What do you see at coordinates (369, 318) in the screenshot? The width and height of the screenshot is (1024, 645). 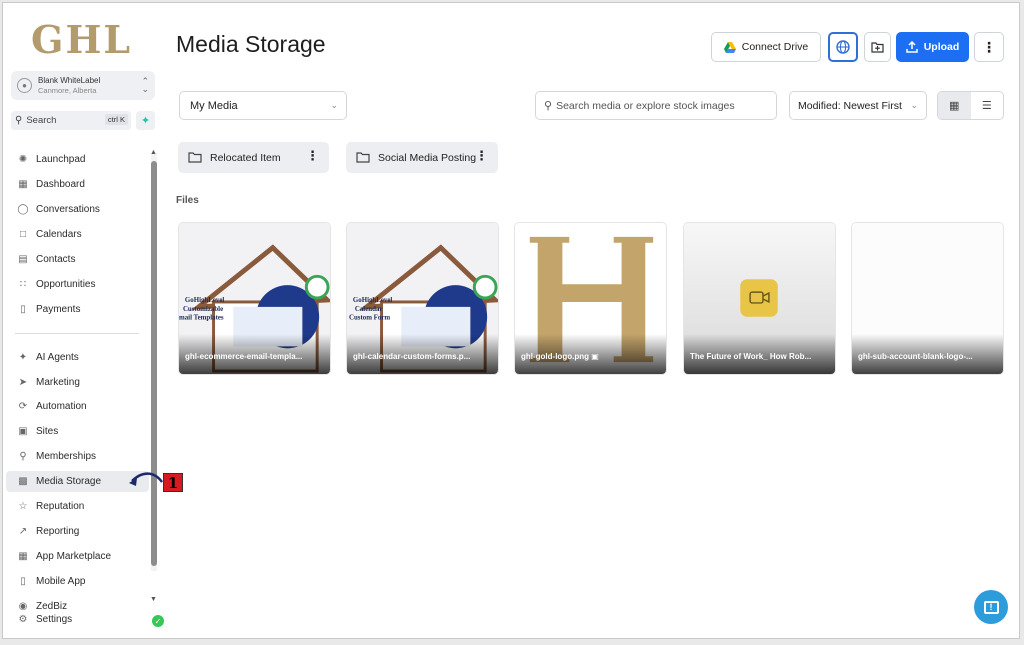 I see `svg-text: Custom Form` at bounding box center [369, 318].